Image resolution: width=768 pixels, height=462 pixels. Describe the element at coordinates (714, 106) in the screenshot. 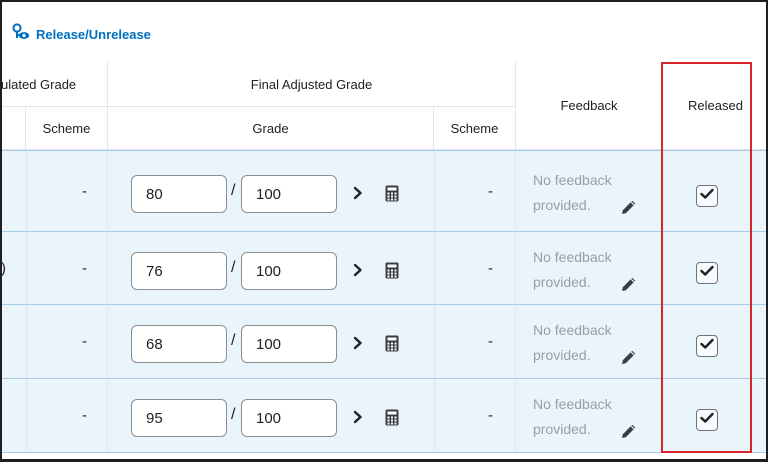

I see `released-column-header: Released` at that location.